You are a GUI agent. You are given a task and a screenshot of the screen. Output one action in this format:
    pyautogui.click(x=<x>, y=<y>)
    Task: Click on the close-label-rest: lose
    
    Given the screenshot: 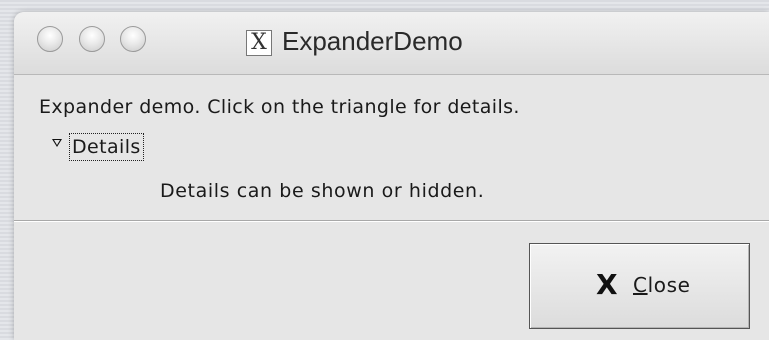 What is the action you would take?
    pyautogui.click(x=669, y=285)
    